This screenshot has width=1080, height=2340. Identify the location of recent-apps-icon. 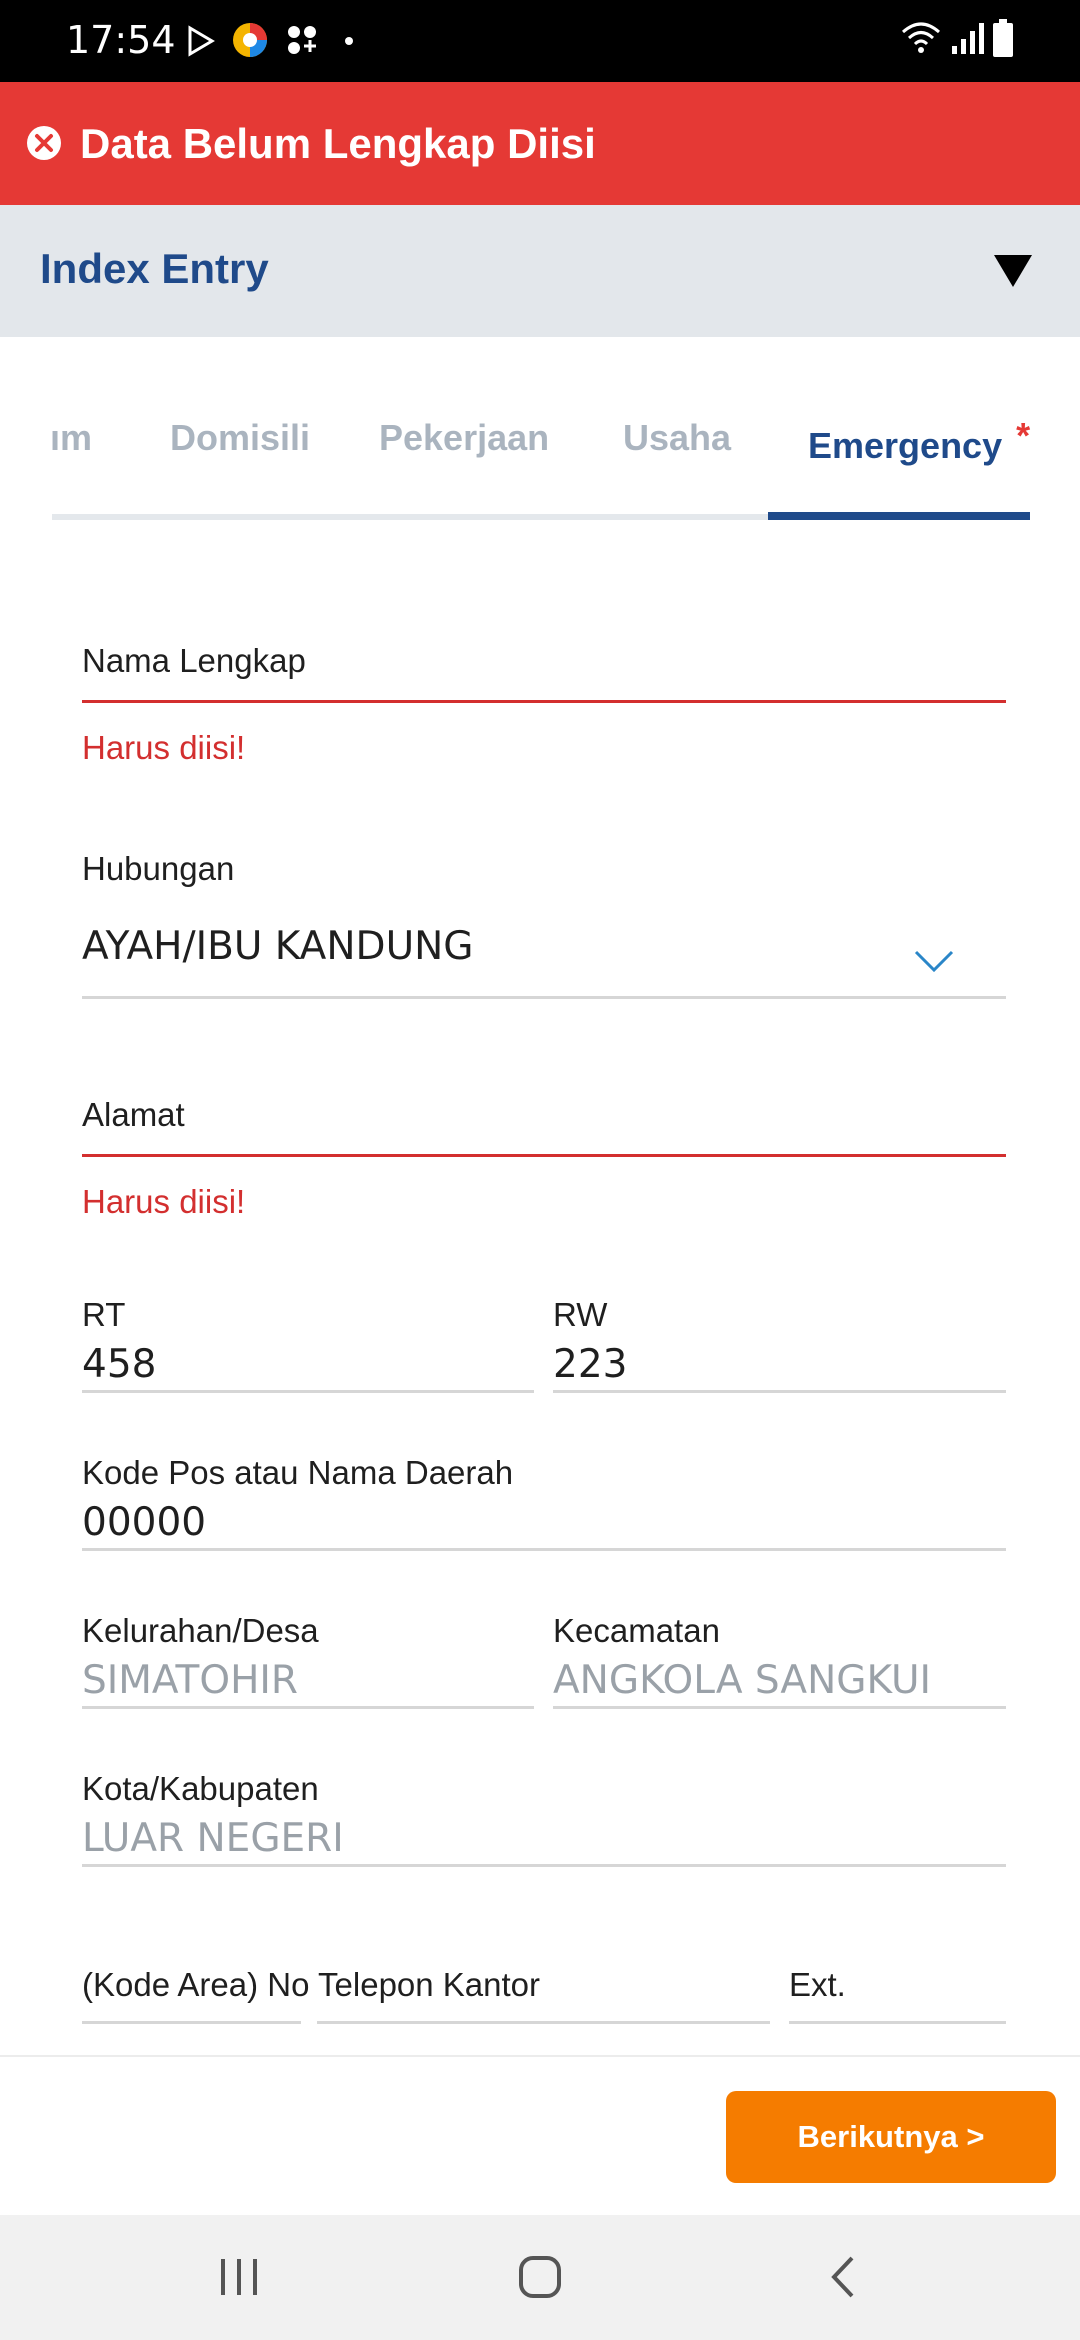
(239, 2277).